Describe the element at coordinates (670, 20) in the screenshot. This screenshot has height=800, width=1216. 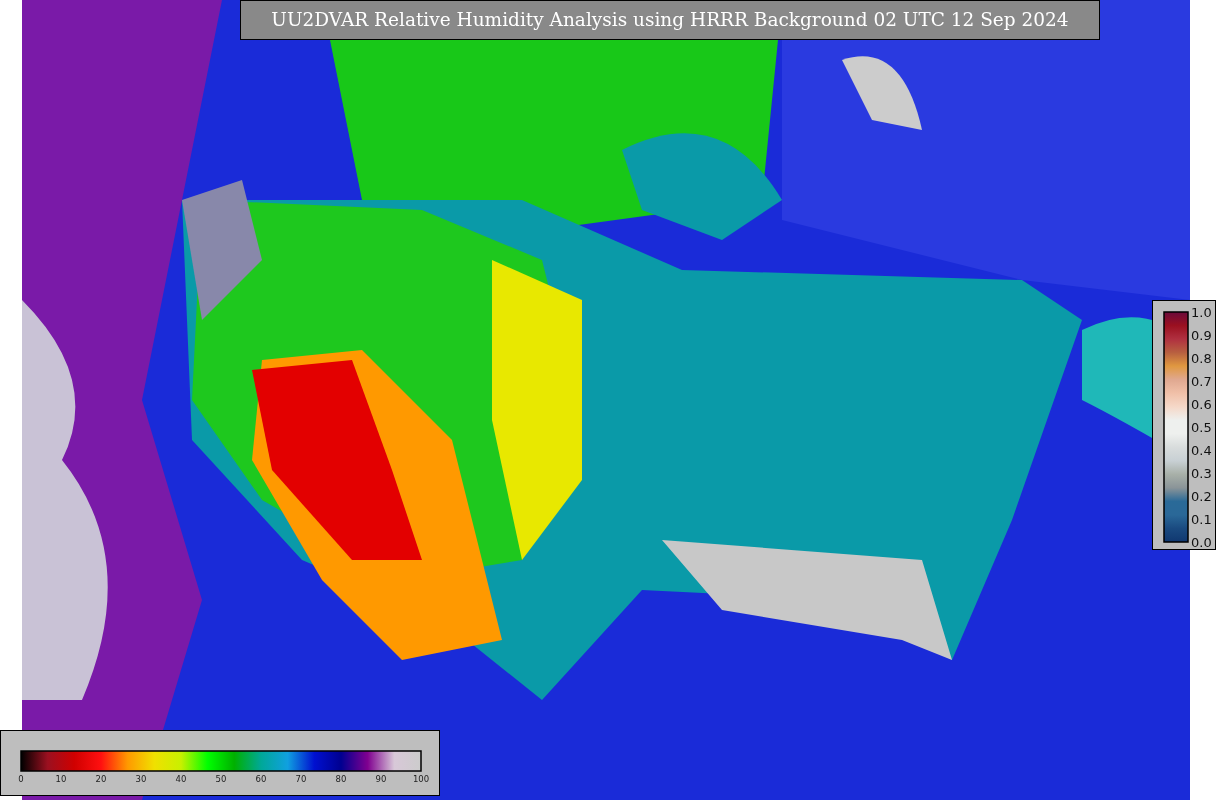
I see `map-title: UU2DVAR Relative Humidity Analysis using HRRR Background 02 UTC 12 Sep 2024` at that location.